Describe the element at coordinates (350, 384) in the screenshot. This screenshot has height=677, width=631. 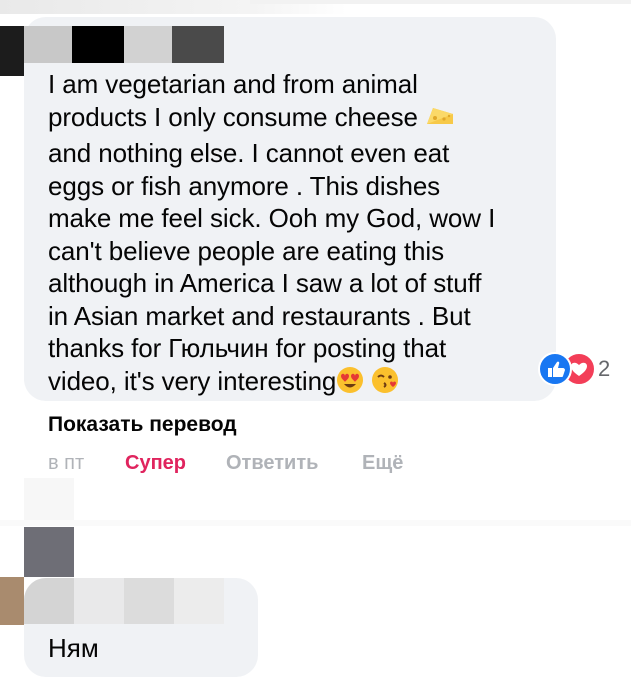
I see `heart-eyes-emoji` at that location.